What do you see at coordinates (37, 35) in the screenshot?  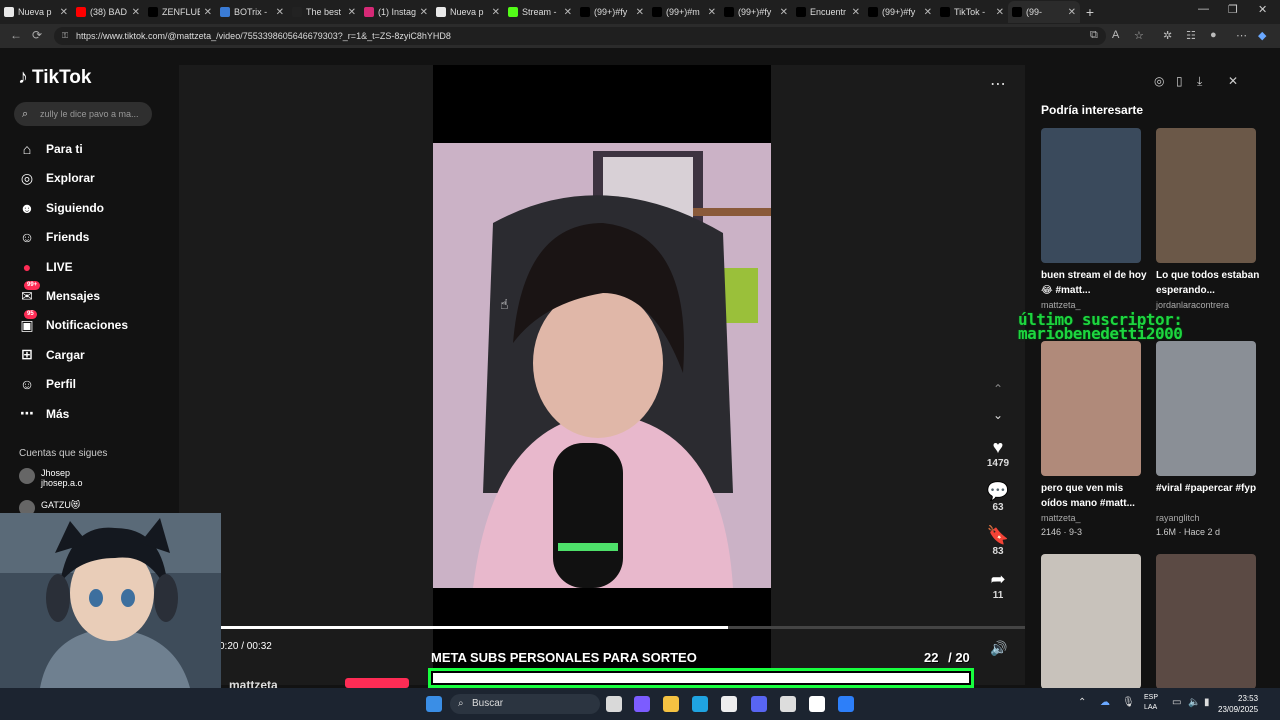 I see `reload-icon: ⟳` at bounding box center [37, 35].